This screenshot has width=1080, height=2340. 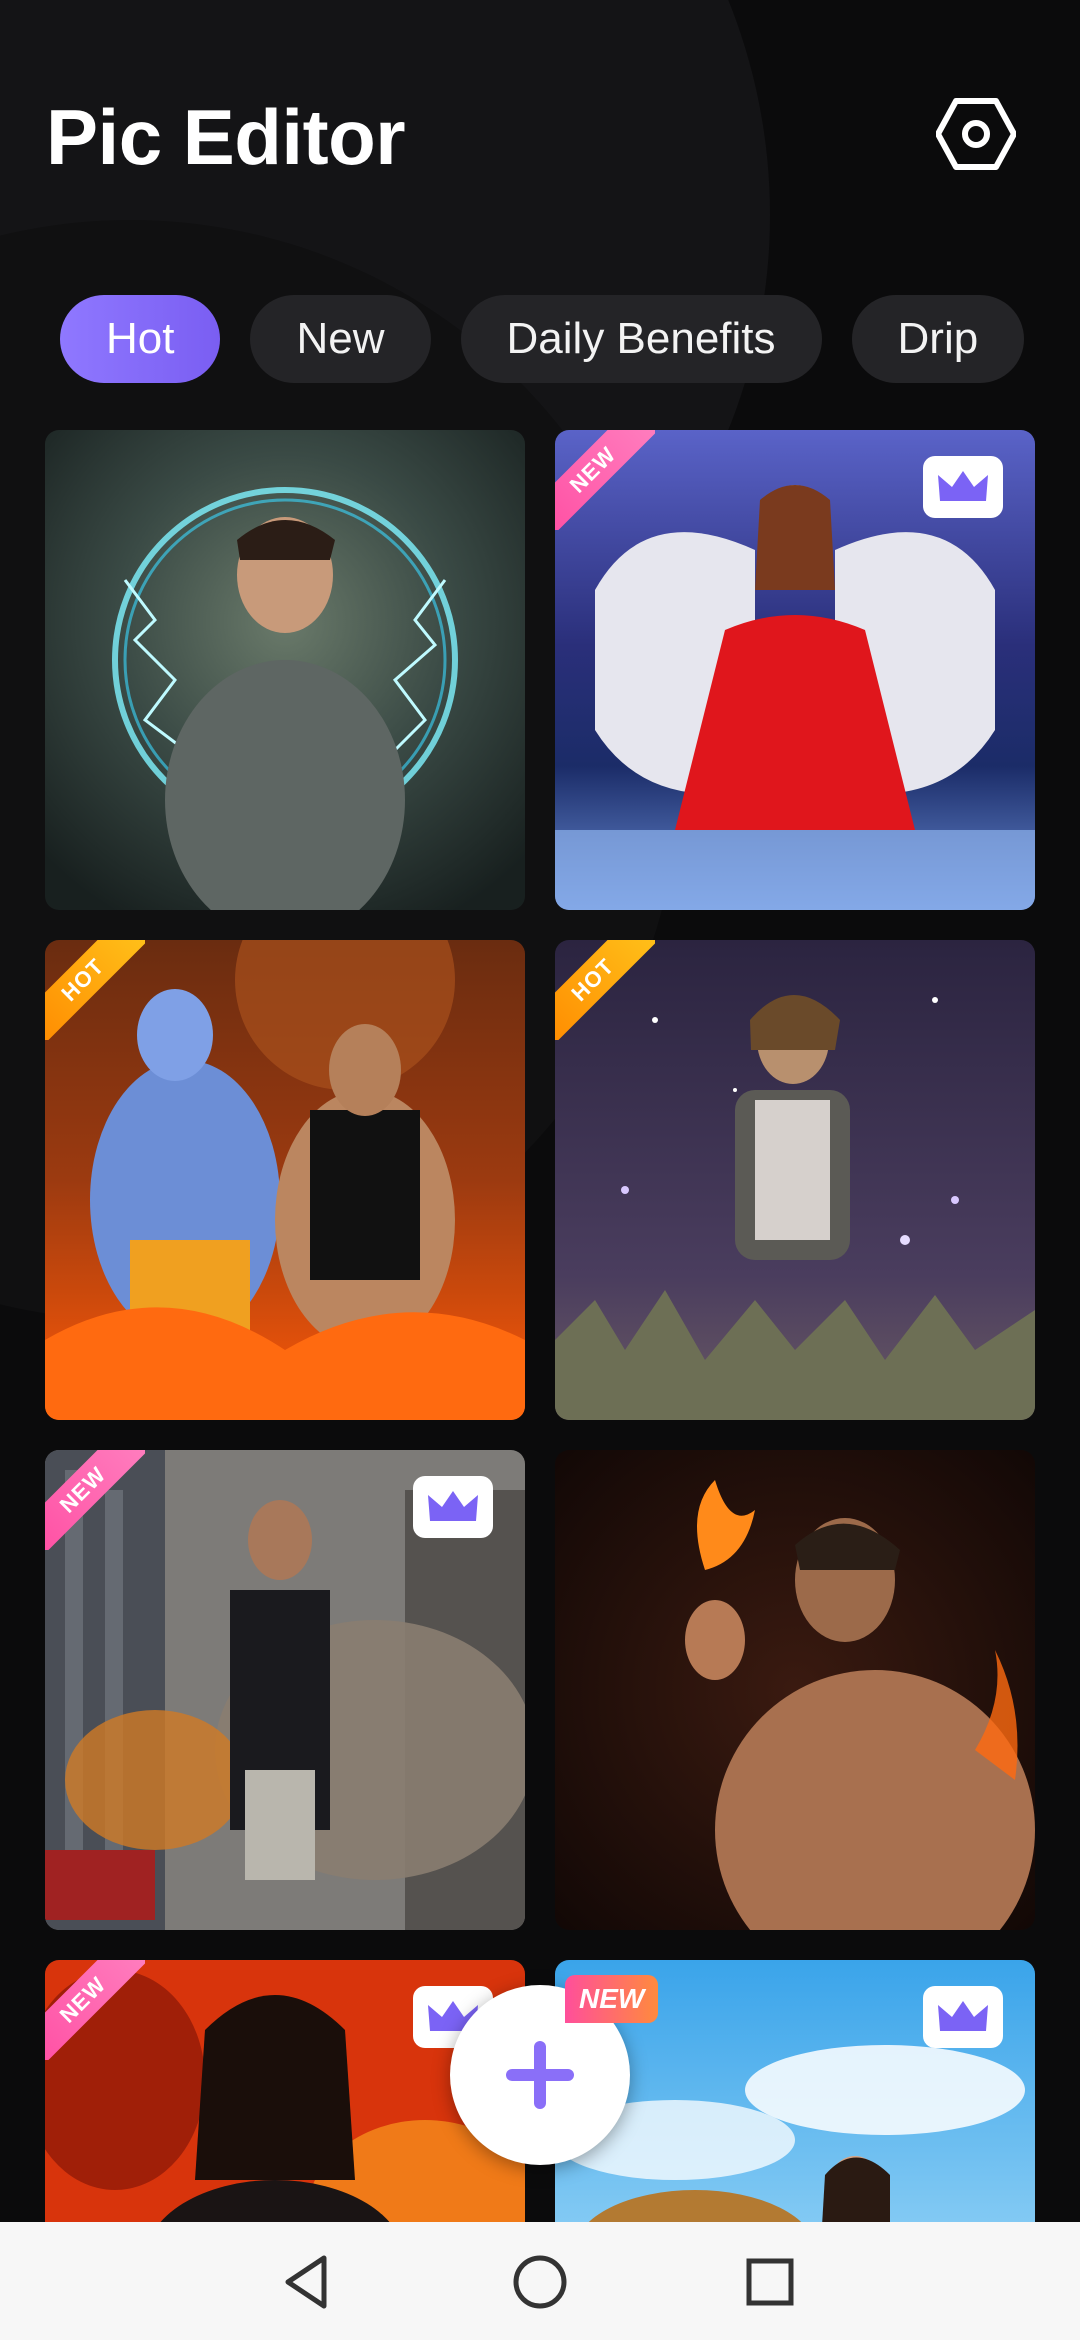 I want to click on nav-back-button, so click(x=308, y=2282).